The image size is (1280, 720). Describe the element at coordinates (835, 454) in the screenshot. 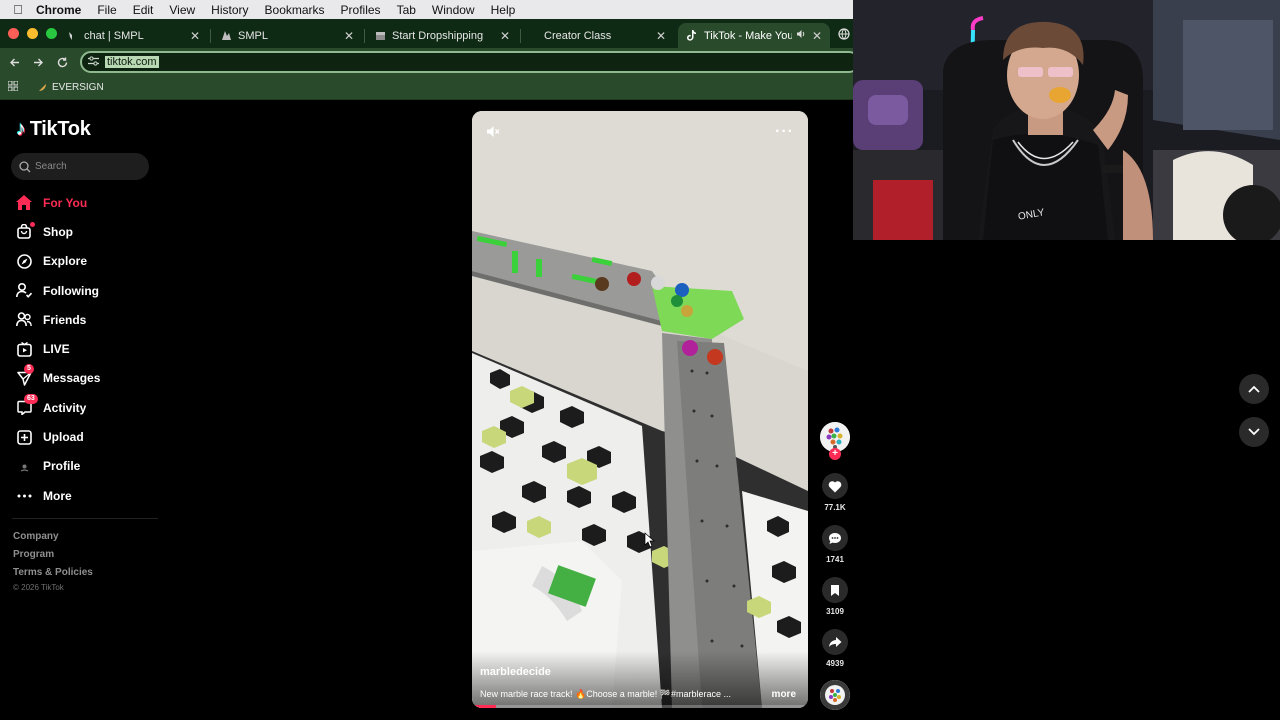

I see `follow-plus-icon: +` at that location.